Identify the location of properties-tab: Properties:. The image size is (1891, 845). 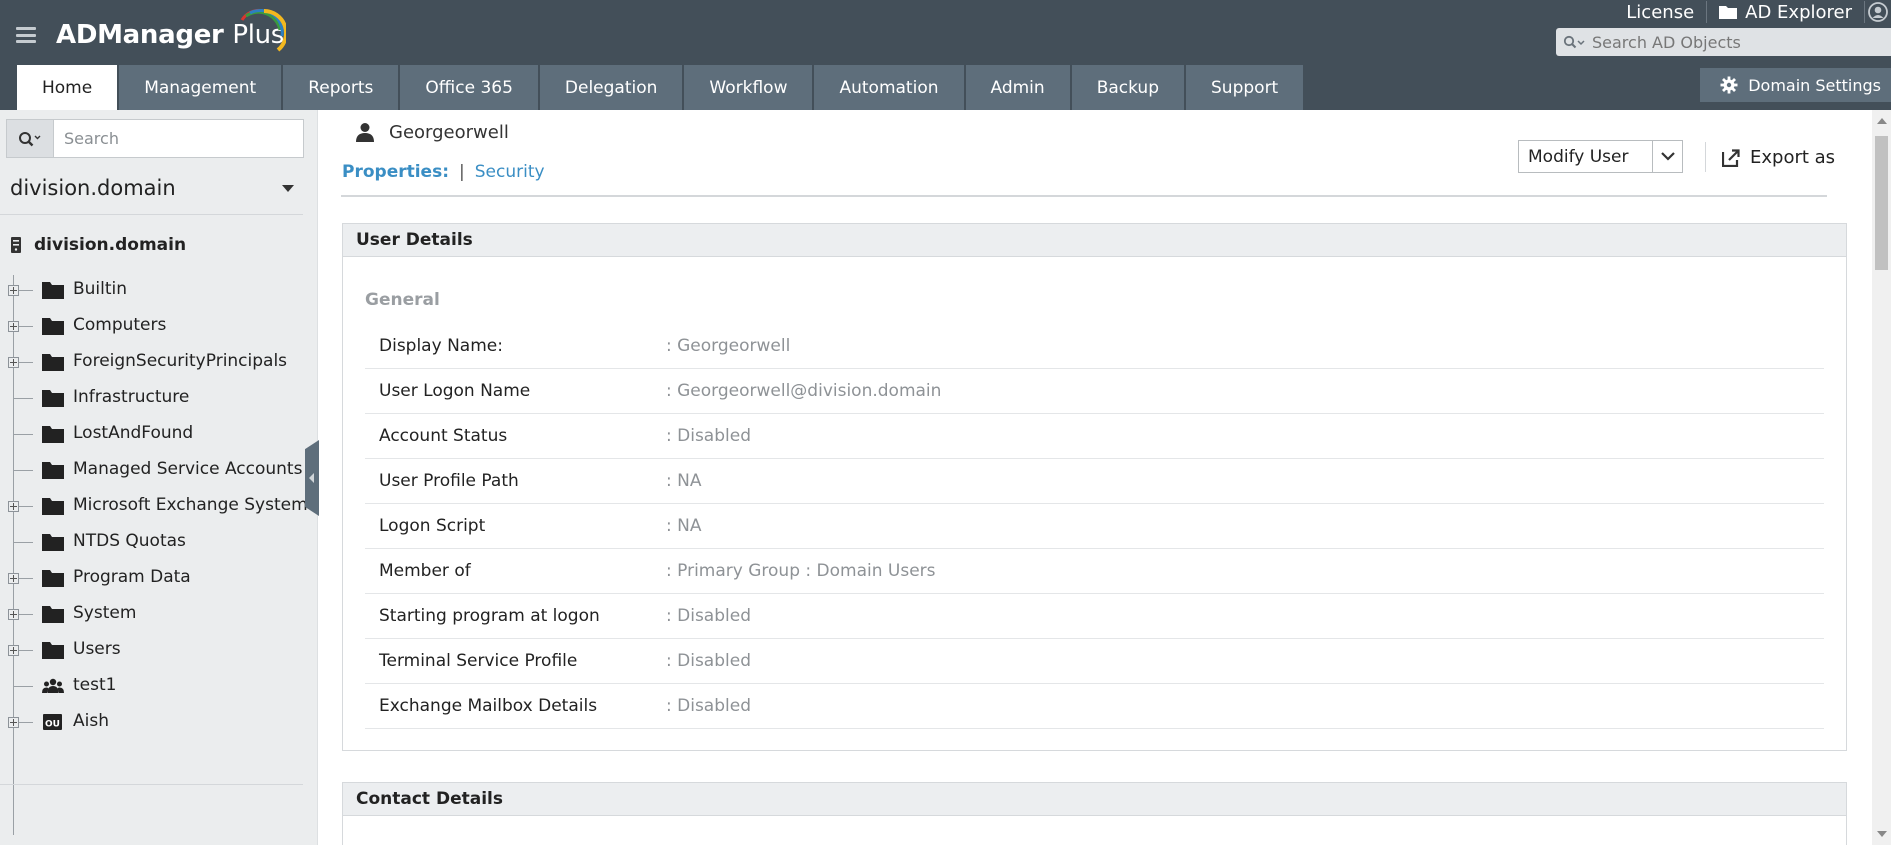
(395, 172).